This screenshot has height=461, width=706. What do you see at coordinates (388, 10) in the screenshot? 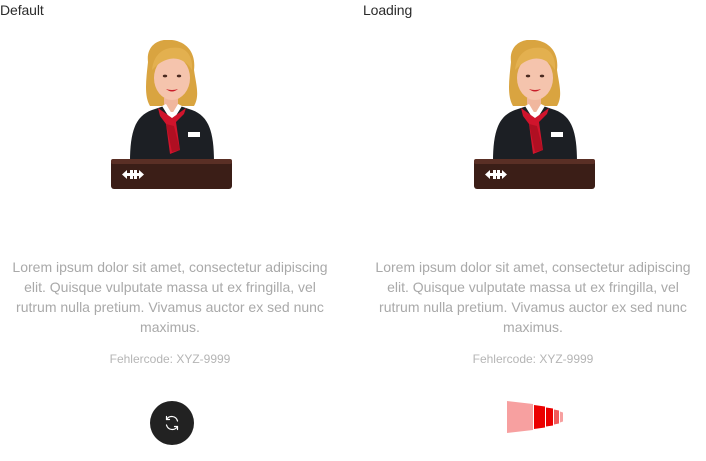
I see `state-label-loading: Loading` at bounding box center [388, 10].